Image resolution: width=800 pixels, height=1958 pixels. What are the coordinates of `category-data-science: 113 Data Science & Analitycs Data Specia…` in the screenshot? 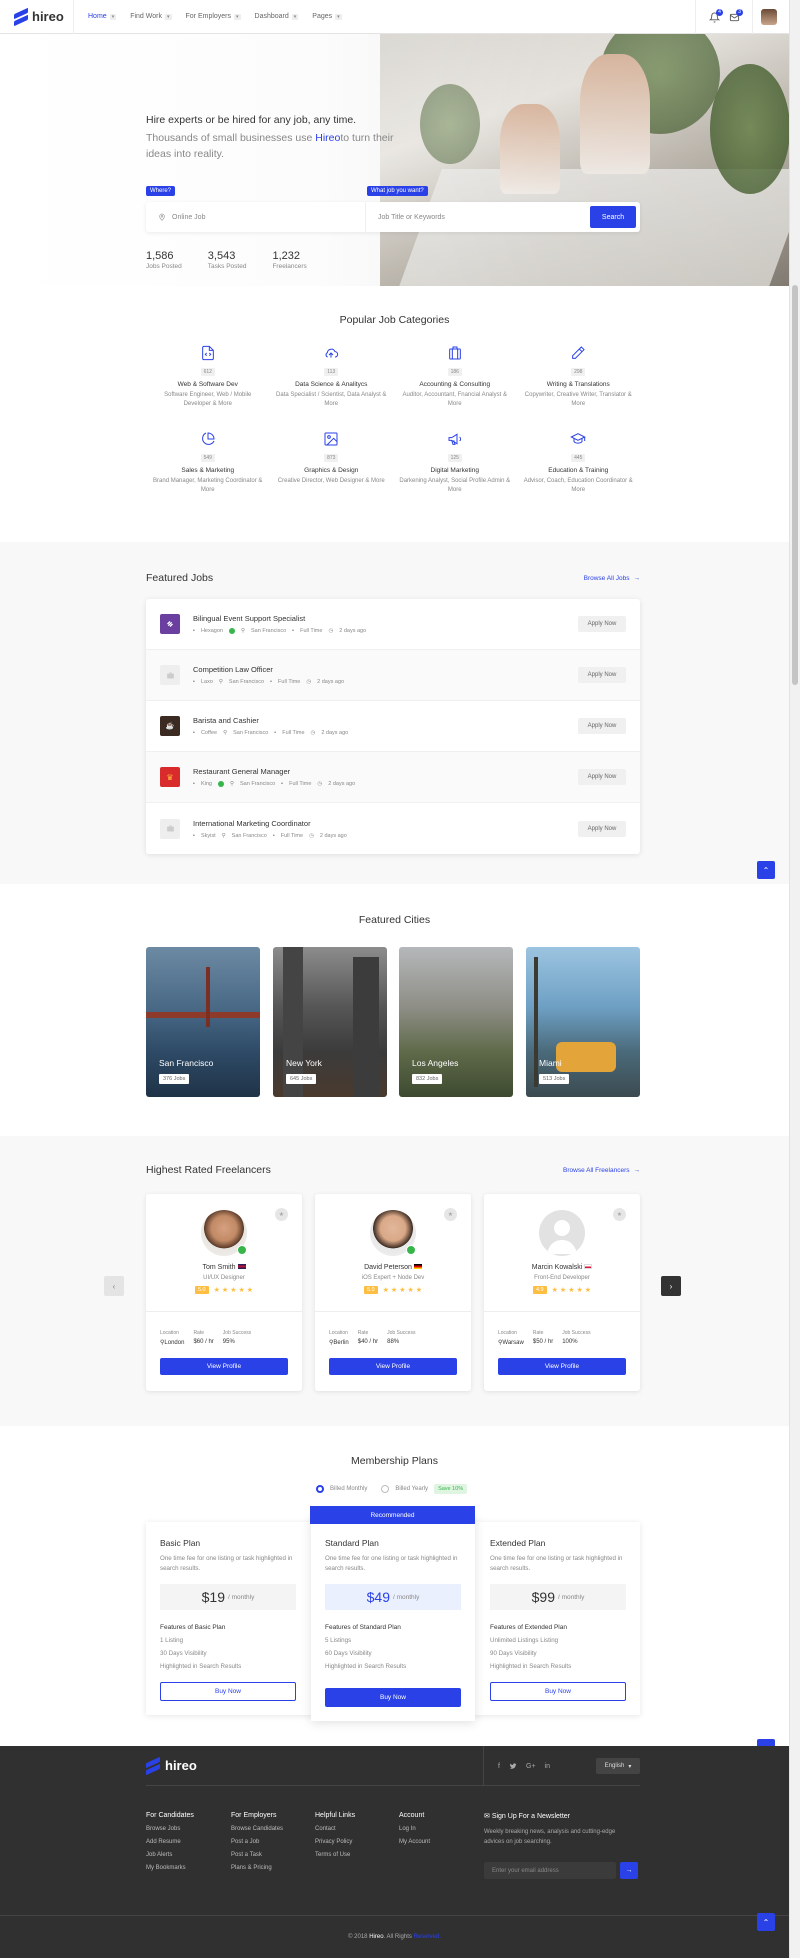 It's located at (332, 377).